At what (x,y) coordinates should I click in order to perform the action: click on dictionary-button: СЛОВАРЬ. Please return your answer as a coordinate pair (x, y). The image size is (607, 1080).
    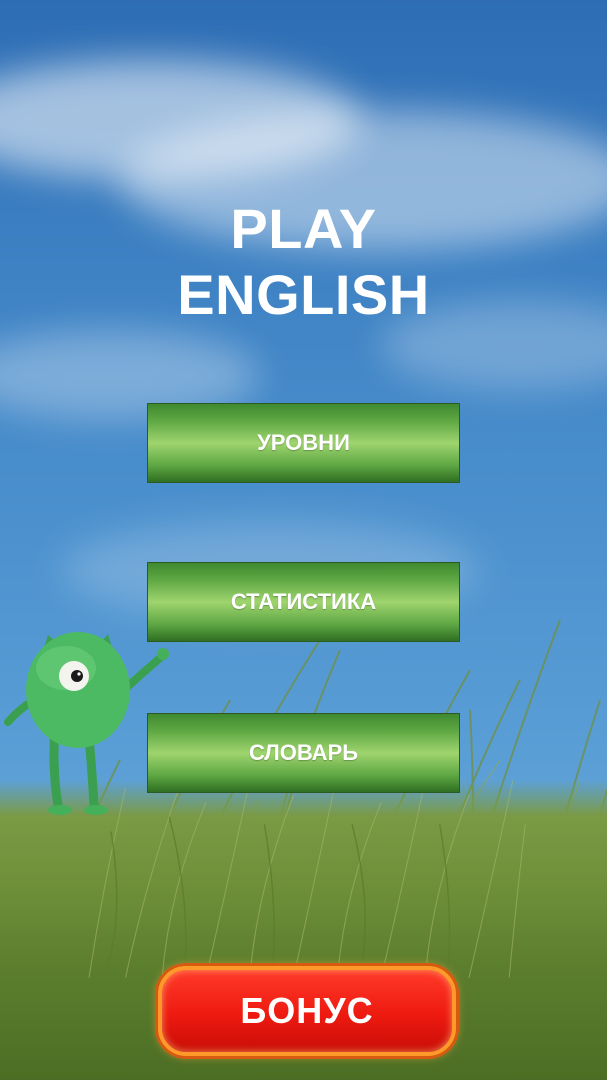
    Looking at the image, I should click on (303, 753).